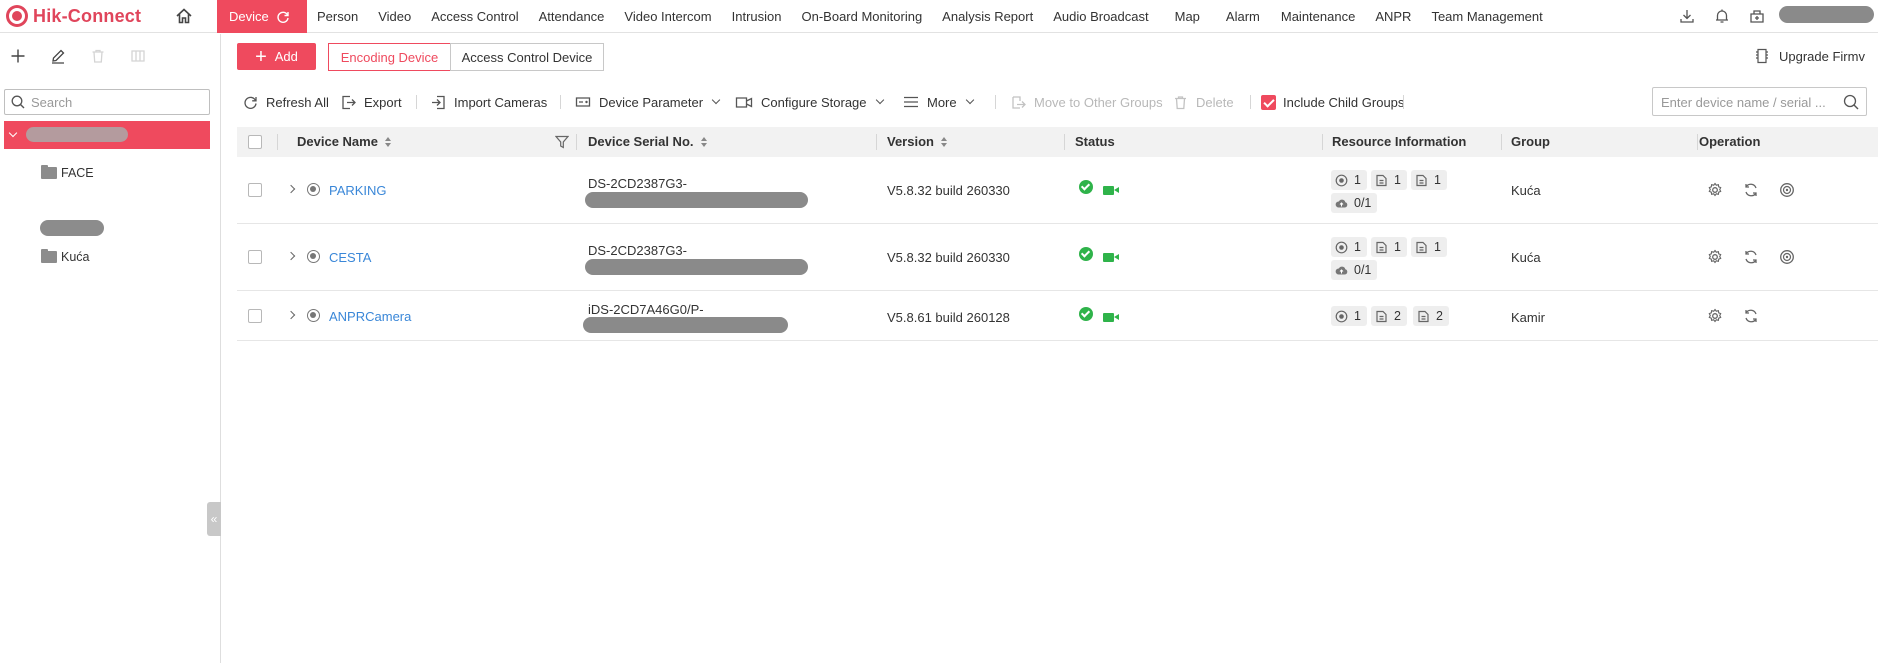  What do you see at coordinates (344, 142) in the screenshot?
I see `column-device-name: Device Name` at bounding box center [344, 142].